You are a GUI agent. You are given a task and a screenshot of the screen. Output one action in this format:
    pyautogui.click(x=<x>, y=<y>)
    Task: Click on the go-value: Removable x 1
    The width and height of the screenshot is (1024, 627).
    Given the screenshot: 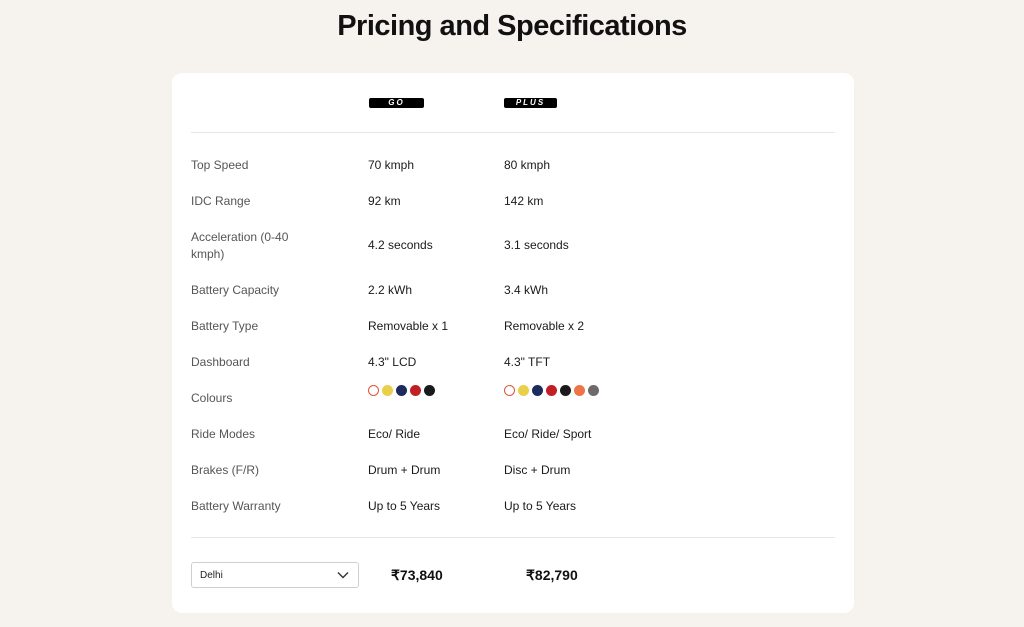 What is the action you would take?
    pyautogui.click(x=408, y=326)
    